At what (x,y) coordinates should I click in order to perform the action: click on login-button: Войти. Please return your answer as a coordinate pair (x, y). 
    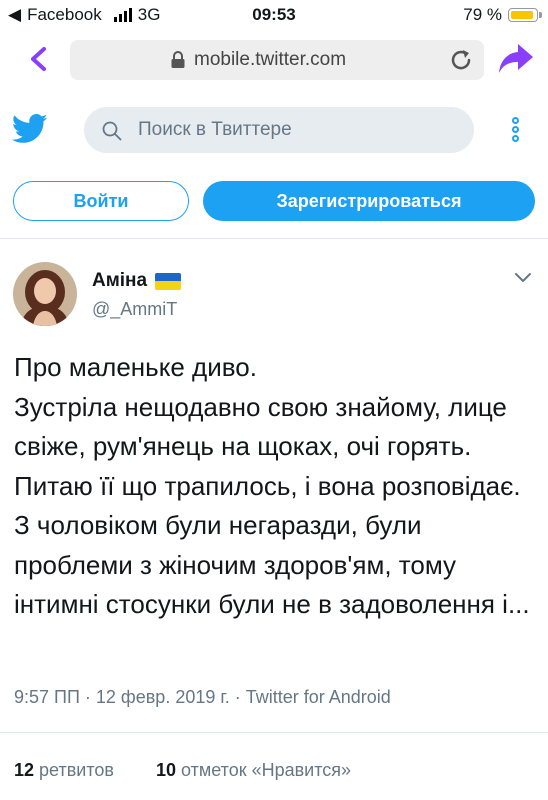
    Looking at the image, I should click on (101, 201).